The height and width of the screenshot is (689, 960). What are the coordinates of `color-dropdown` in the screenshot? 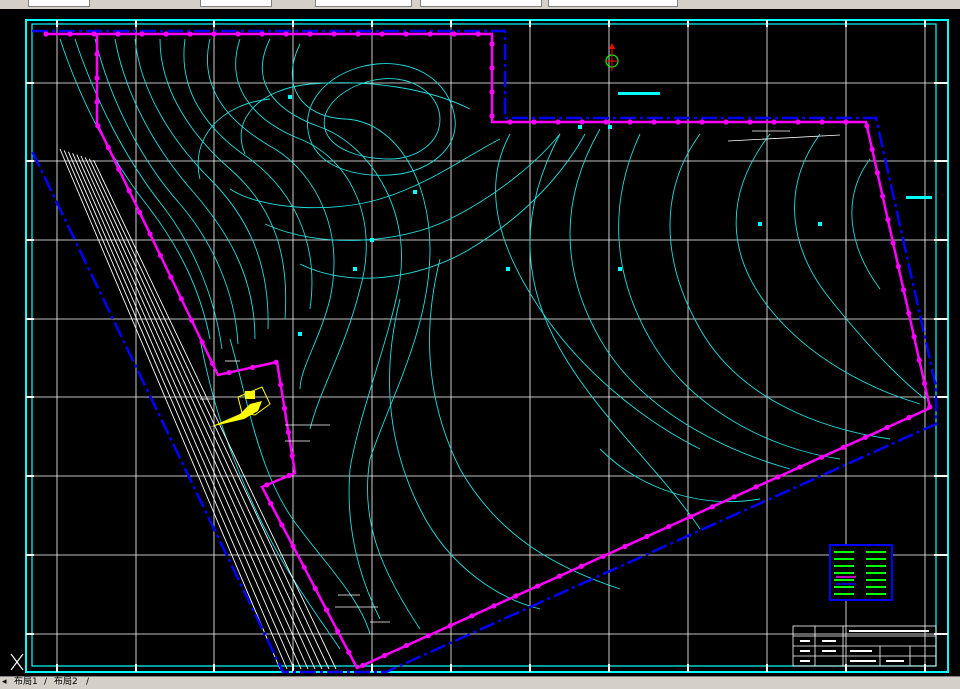 It's located at (236, 3).